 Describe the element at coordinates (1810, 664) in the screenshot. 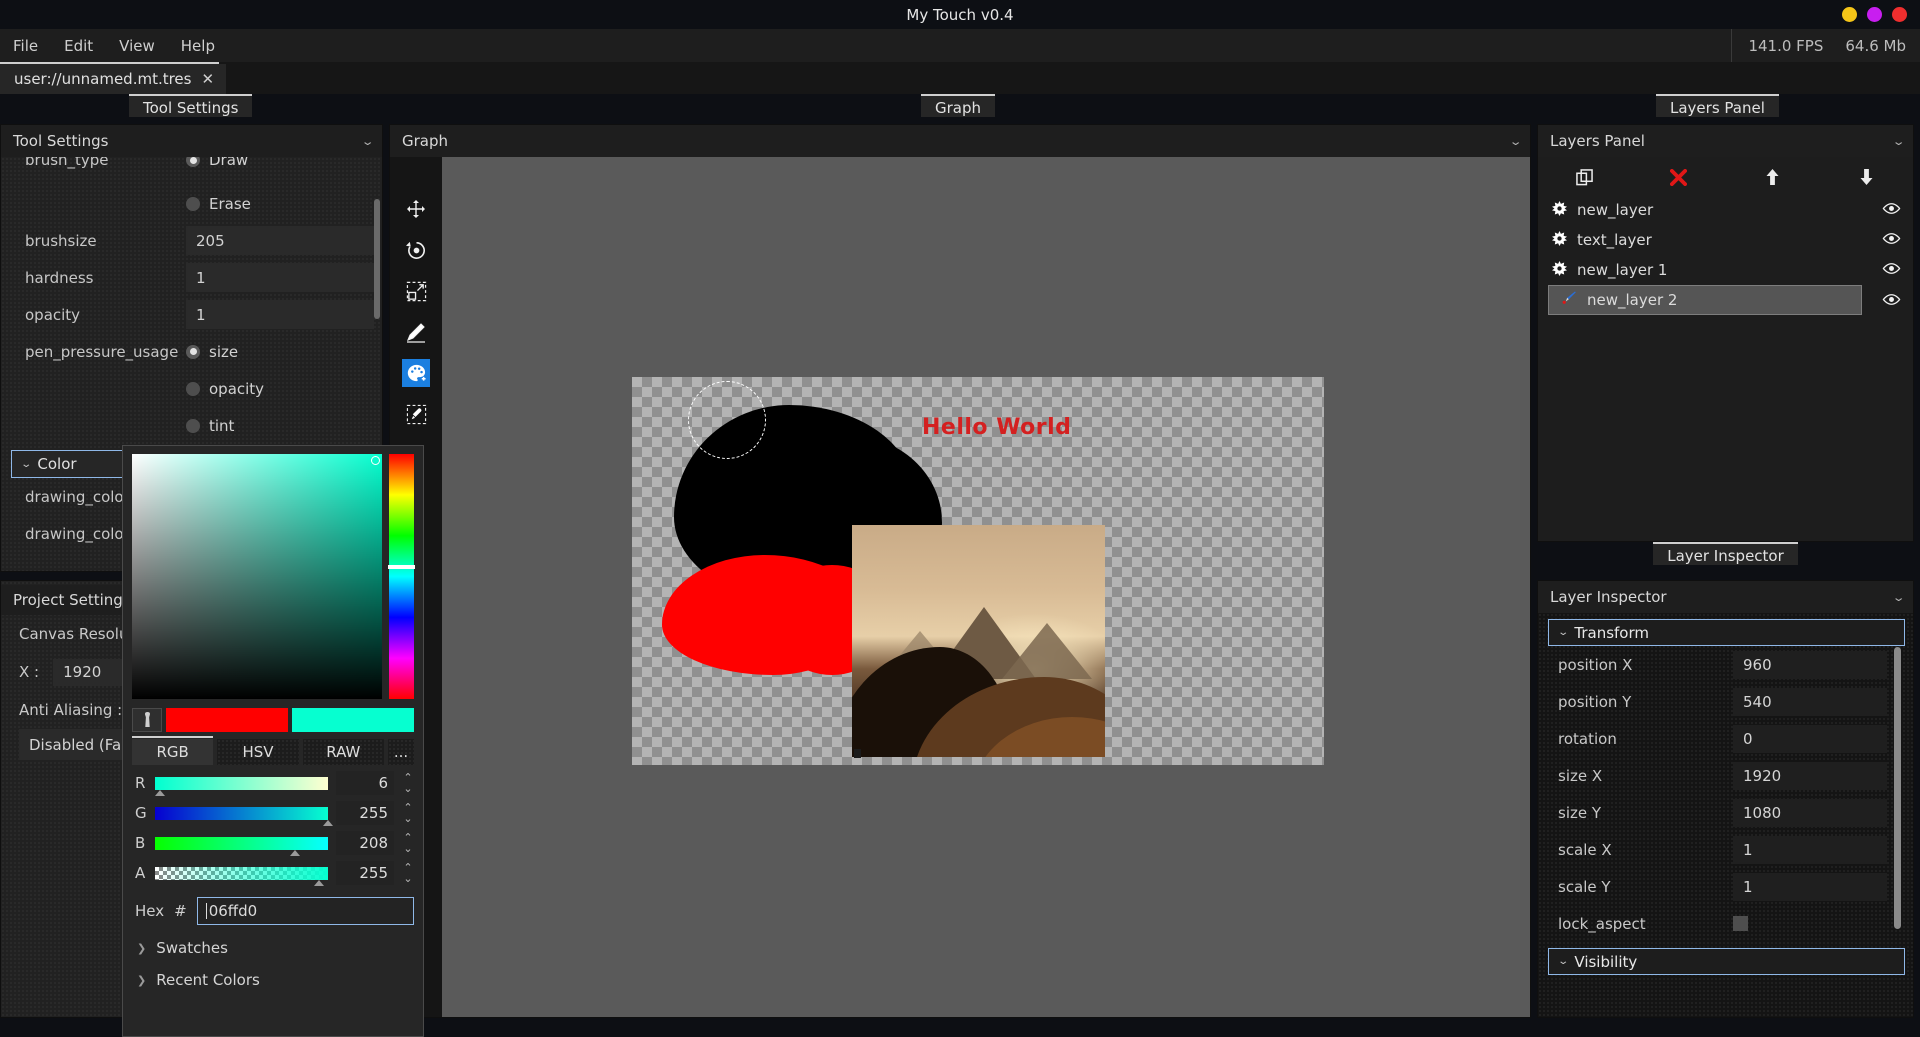

I see `inspector-value-position-x: 960` at that location.